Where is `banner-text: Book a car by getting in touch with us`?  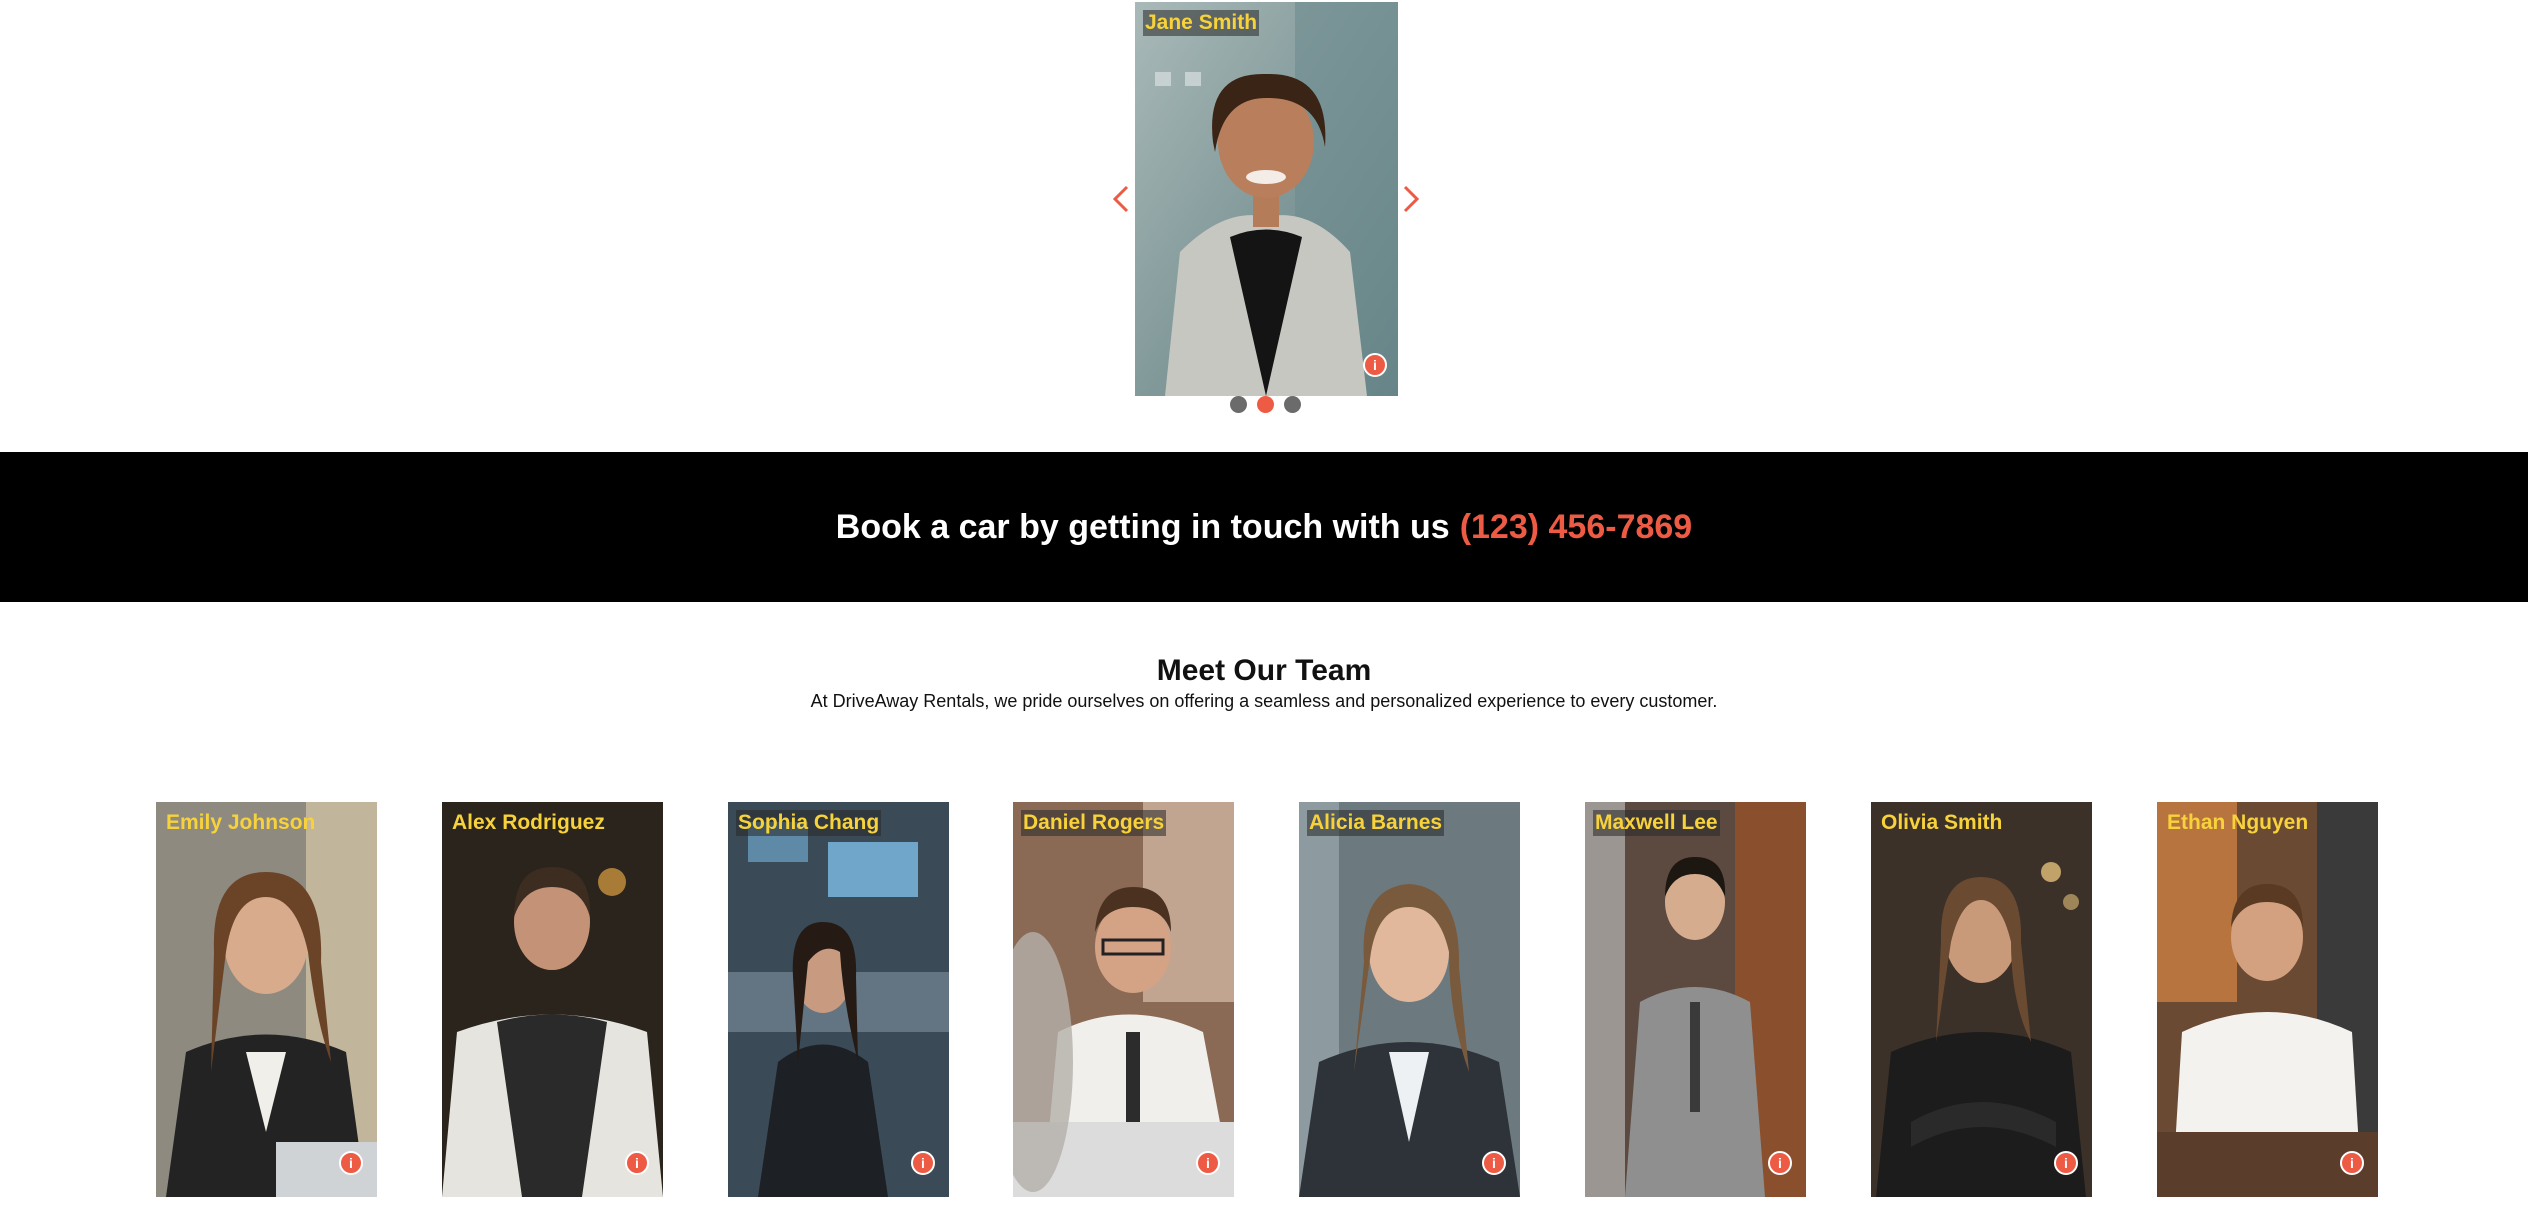 banner-text: Book a car by getting in touch with us is located at coordinates (1142, 526).